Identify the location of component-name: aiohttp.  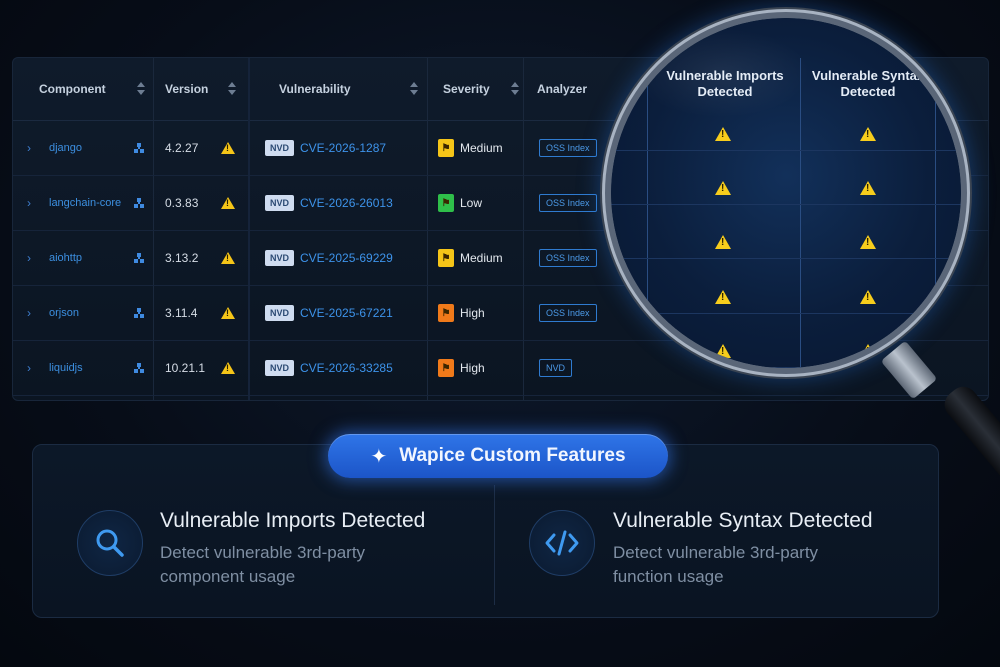
(65, 258).